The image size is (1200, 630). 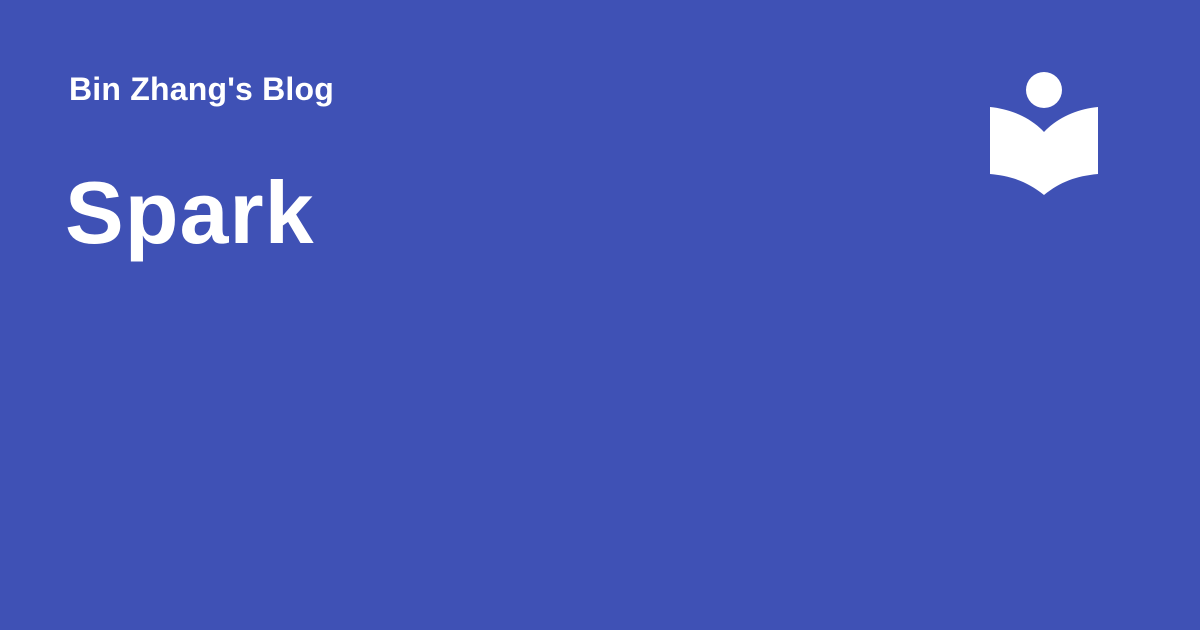 What do you see at coordinates (202, 89) in the screenshot?
I see `site-name: Bin Zhang's Blog` at bounding box center [202, 89].